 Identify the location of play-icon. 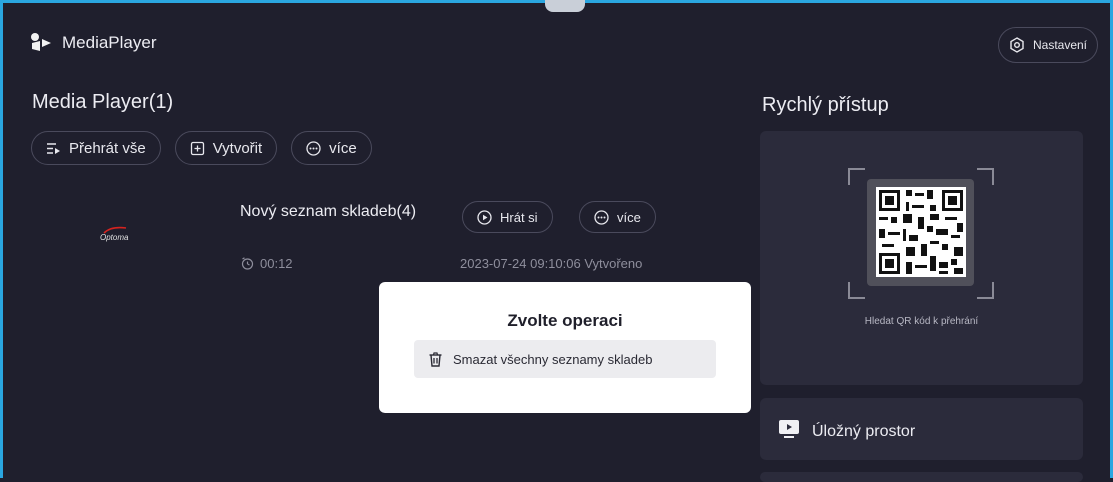
(484, 217).